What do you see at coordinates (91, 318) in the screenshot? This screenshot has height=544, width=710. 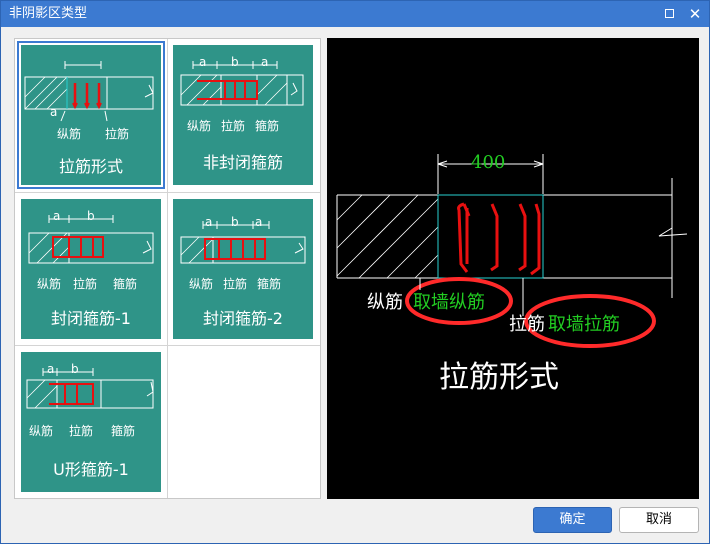 I see `tile-title: 封闭箍筋-1` at bounding box center [91, 318].